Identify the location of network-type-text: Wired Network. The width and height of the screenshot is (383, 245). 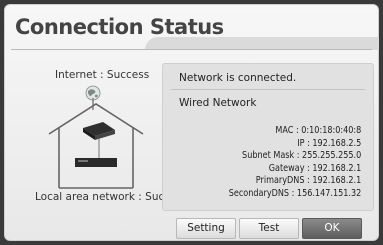
(218, 103).